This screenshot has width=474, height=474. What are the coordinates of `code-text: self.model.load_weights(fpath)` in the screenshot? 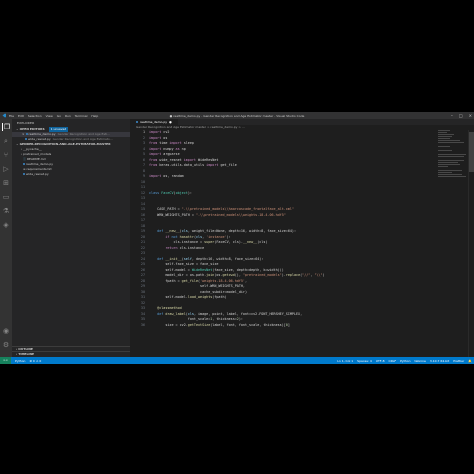 It's located at (188, 297).